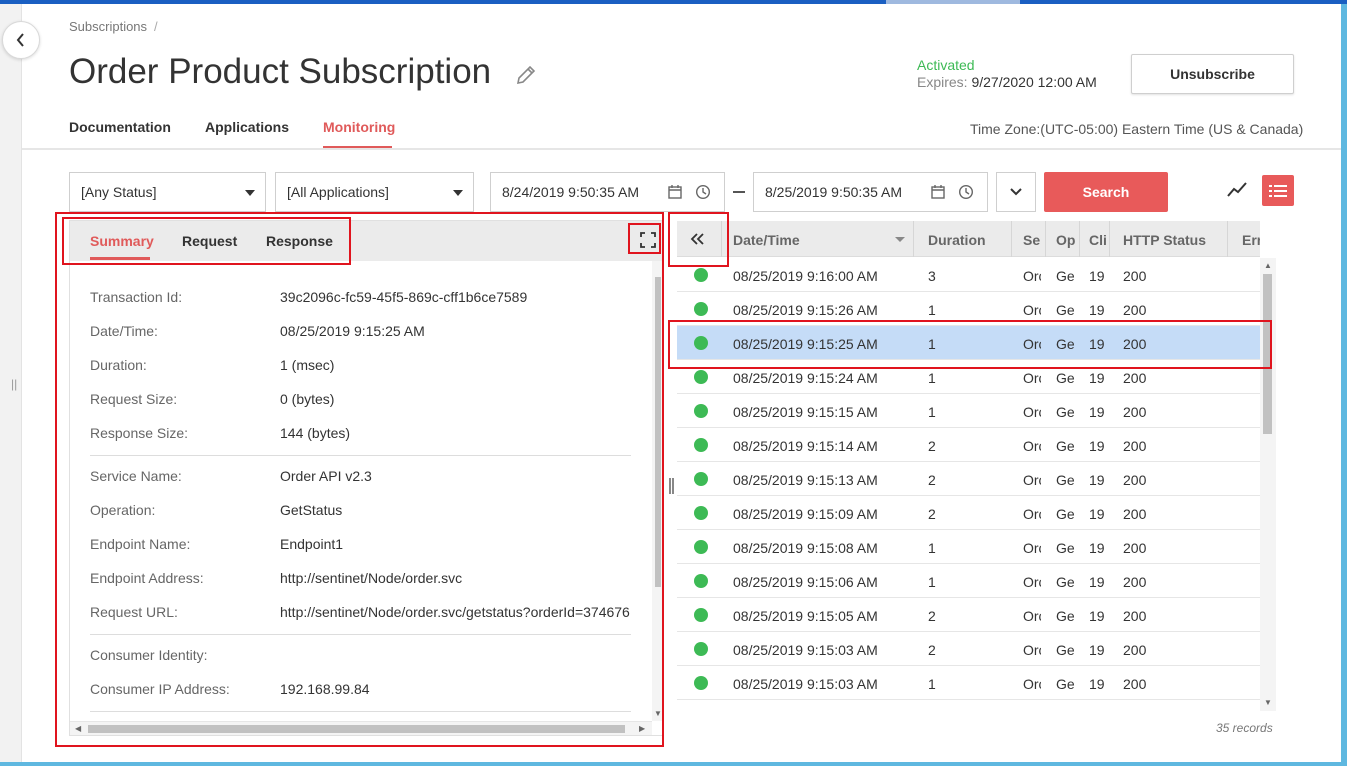  I want to click on top-accent-bar, so click(673, 2).